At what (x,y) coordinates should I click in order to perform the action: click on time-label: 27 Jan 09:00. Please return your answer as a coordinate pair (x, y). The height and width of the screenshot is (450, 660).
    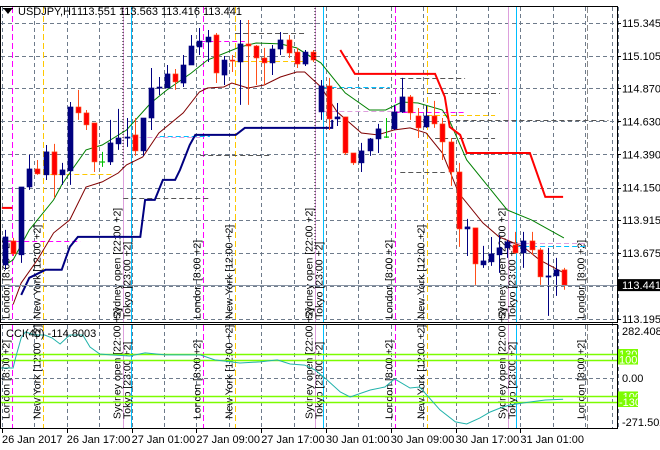
    Looking at the image, I should click on (228, 440).